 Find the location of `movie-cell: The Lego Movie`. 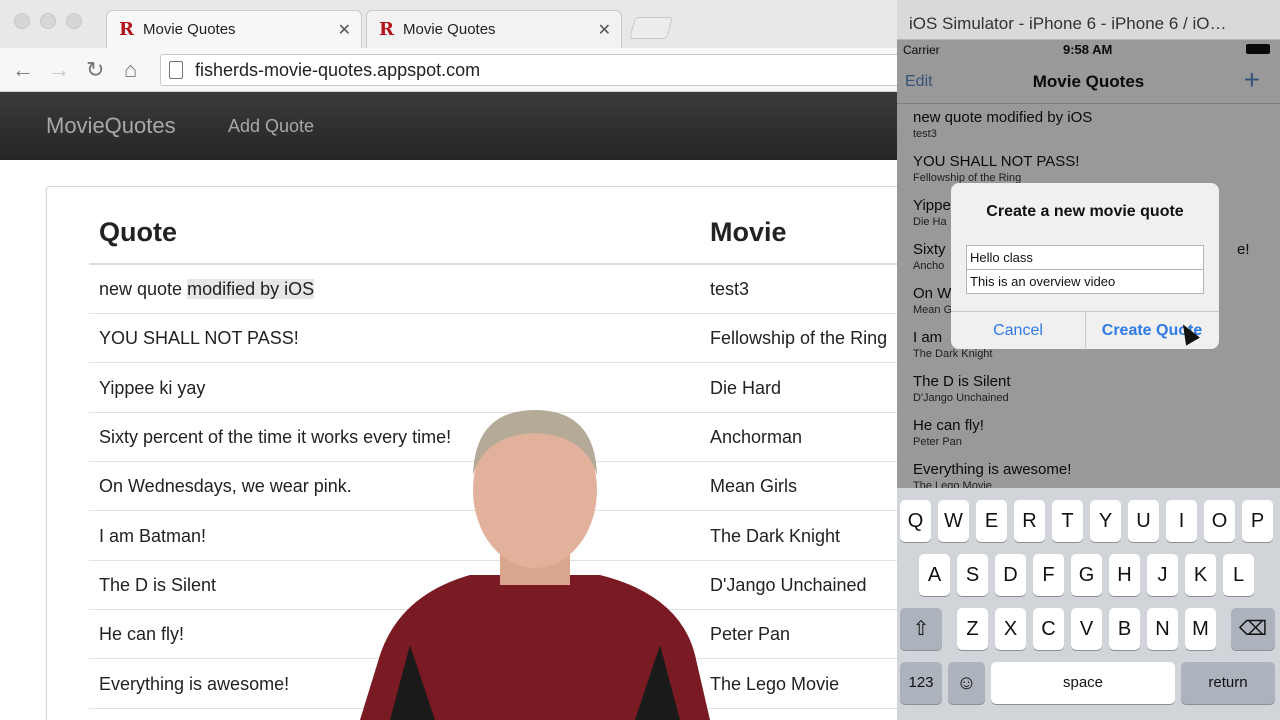

movie-cell: The Lego Movie is located at coordinates (775, 684).